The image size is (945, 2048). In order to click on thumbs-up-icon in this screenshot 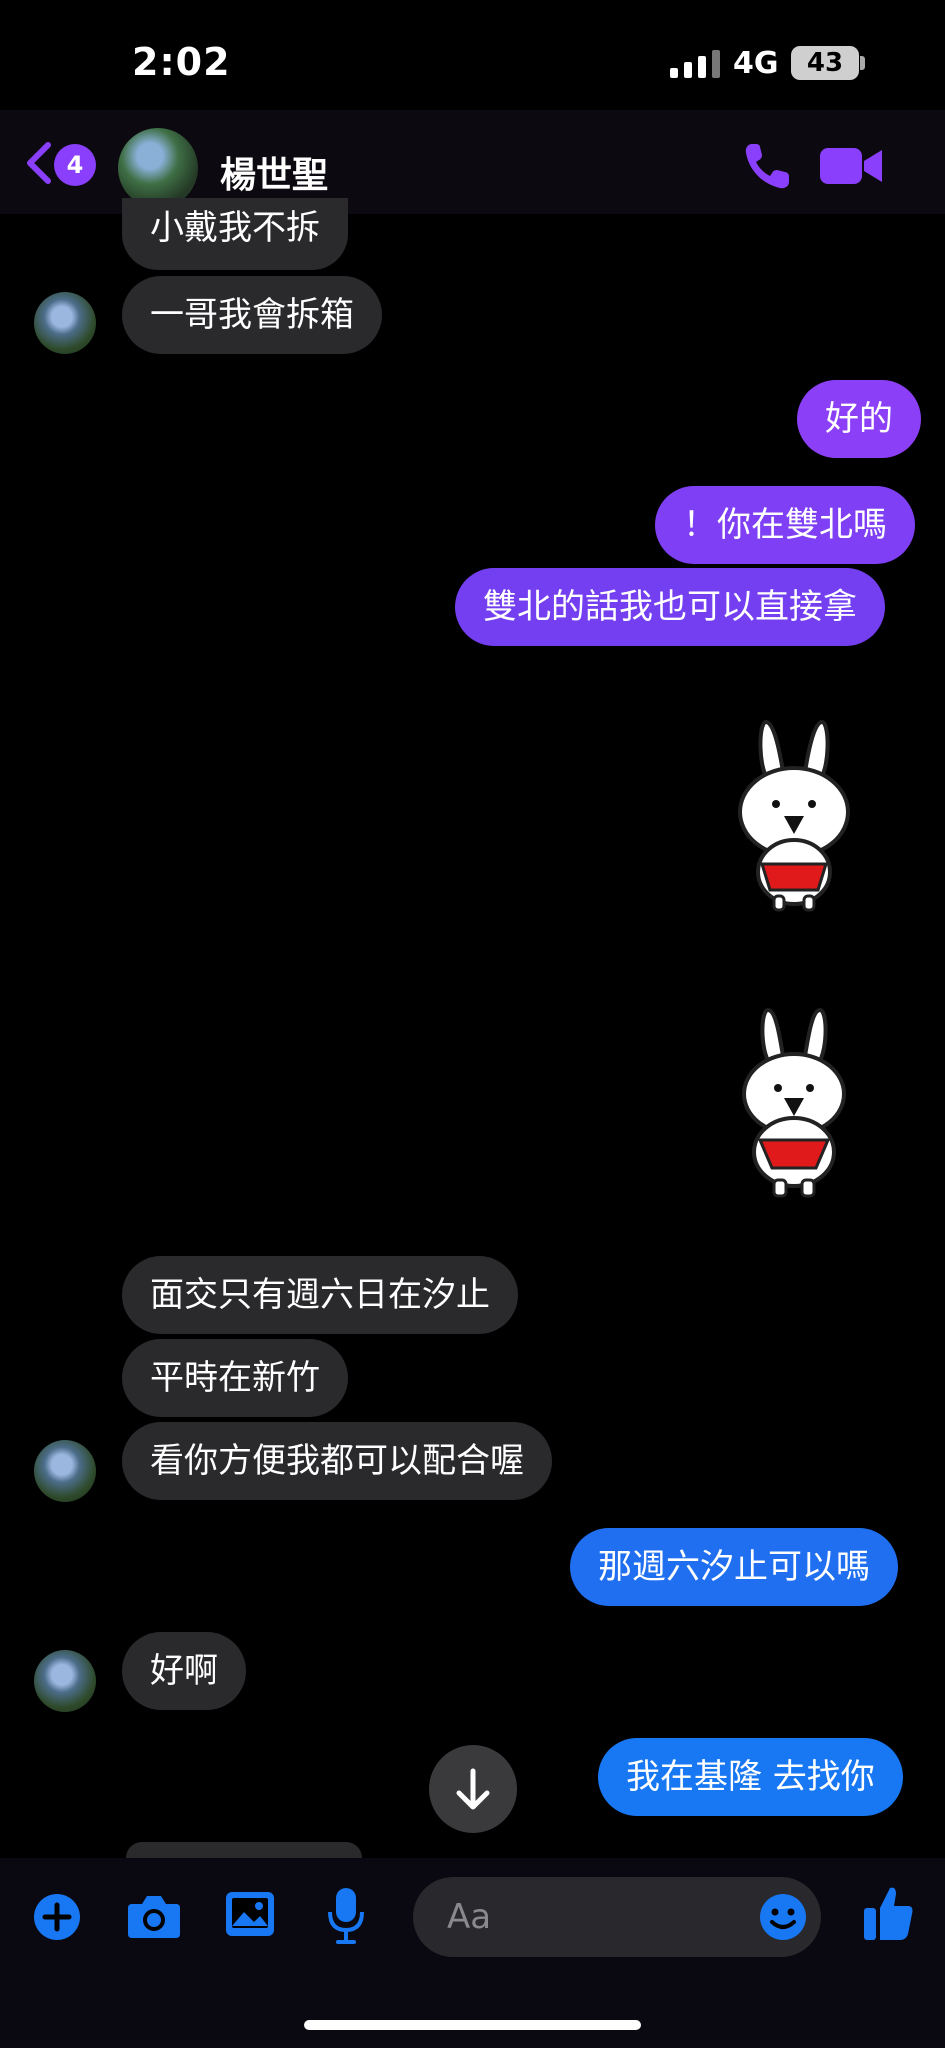, I will do `click(888, 1913)`.